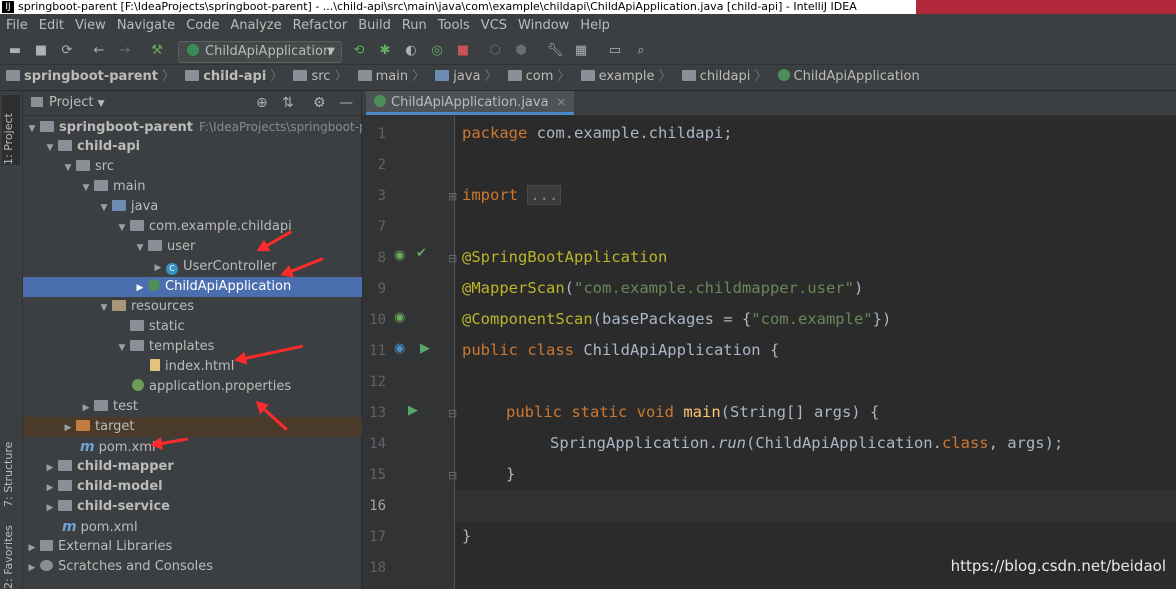 The width and height of the screenshot is (1176, 589). Describe the element at coordinates (623, 77) in the screenshot. I see `breadcrumb-item: example 〉` at that location.